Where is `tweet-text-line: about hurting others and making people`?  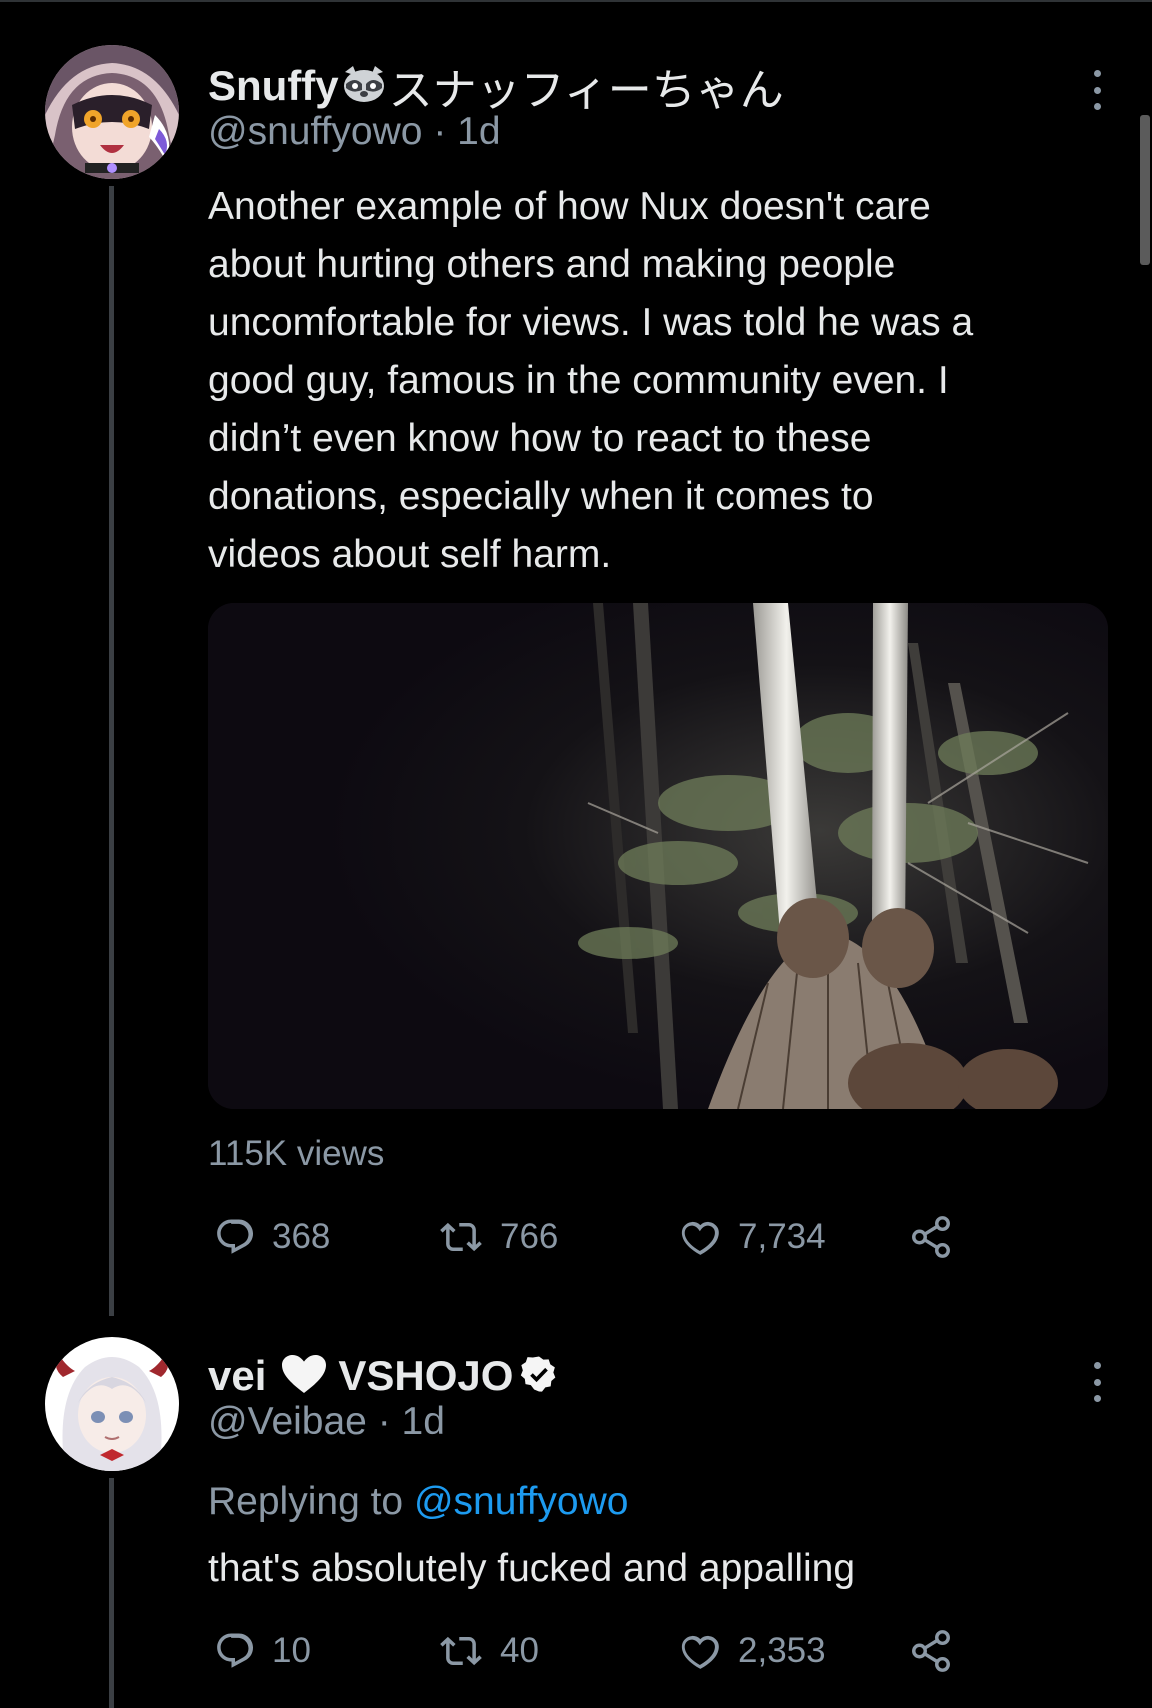 tweet-text-line: about hurting others and making people is located at coordinates (552, 264).